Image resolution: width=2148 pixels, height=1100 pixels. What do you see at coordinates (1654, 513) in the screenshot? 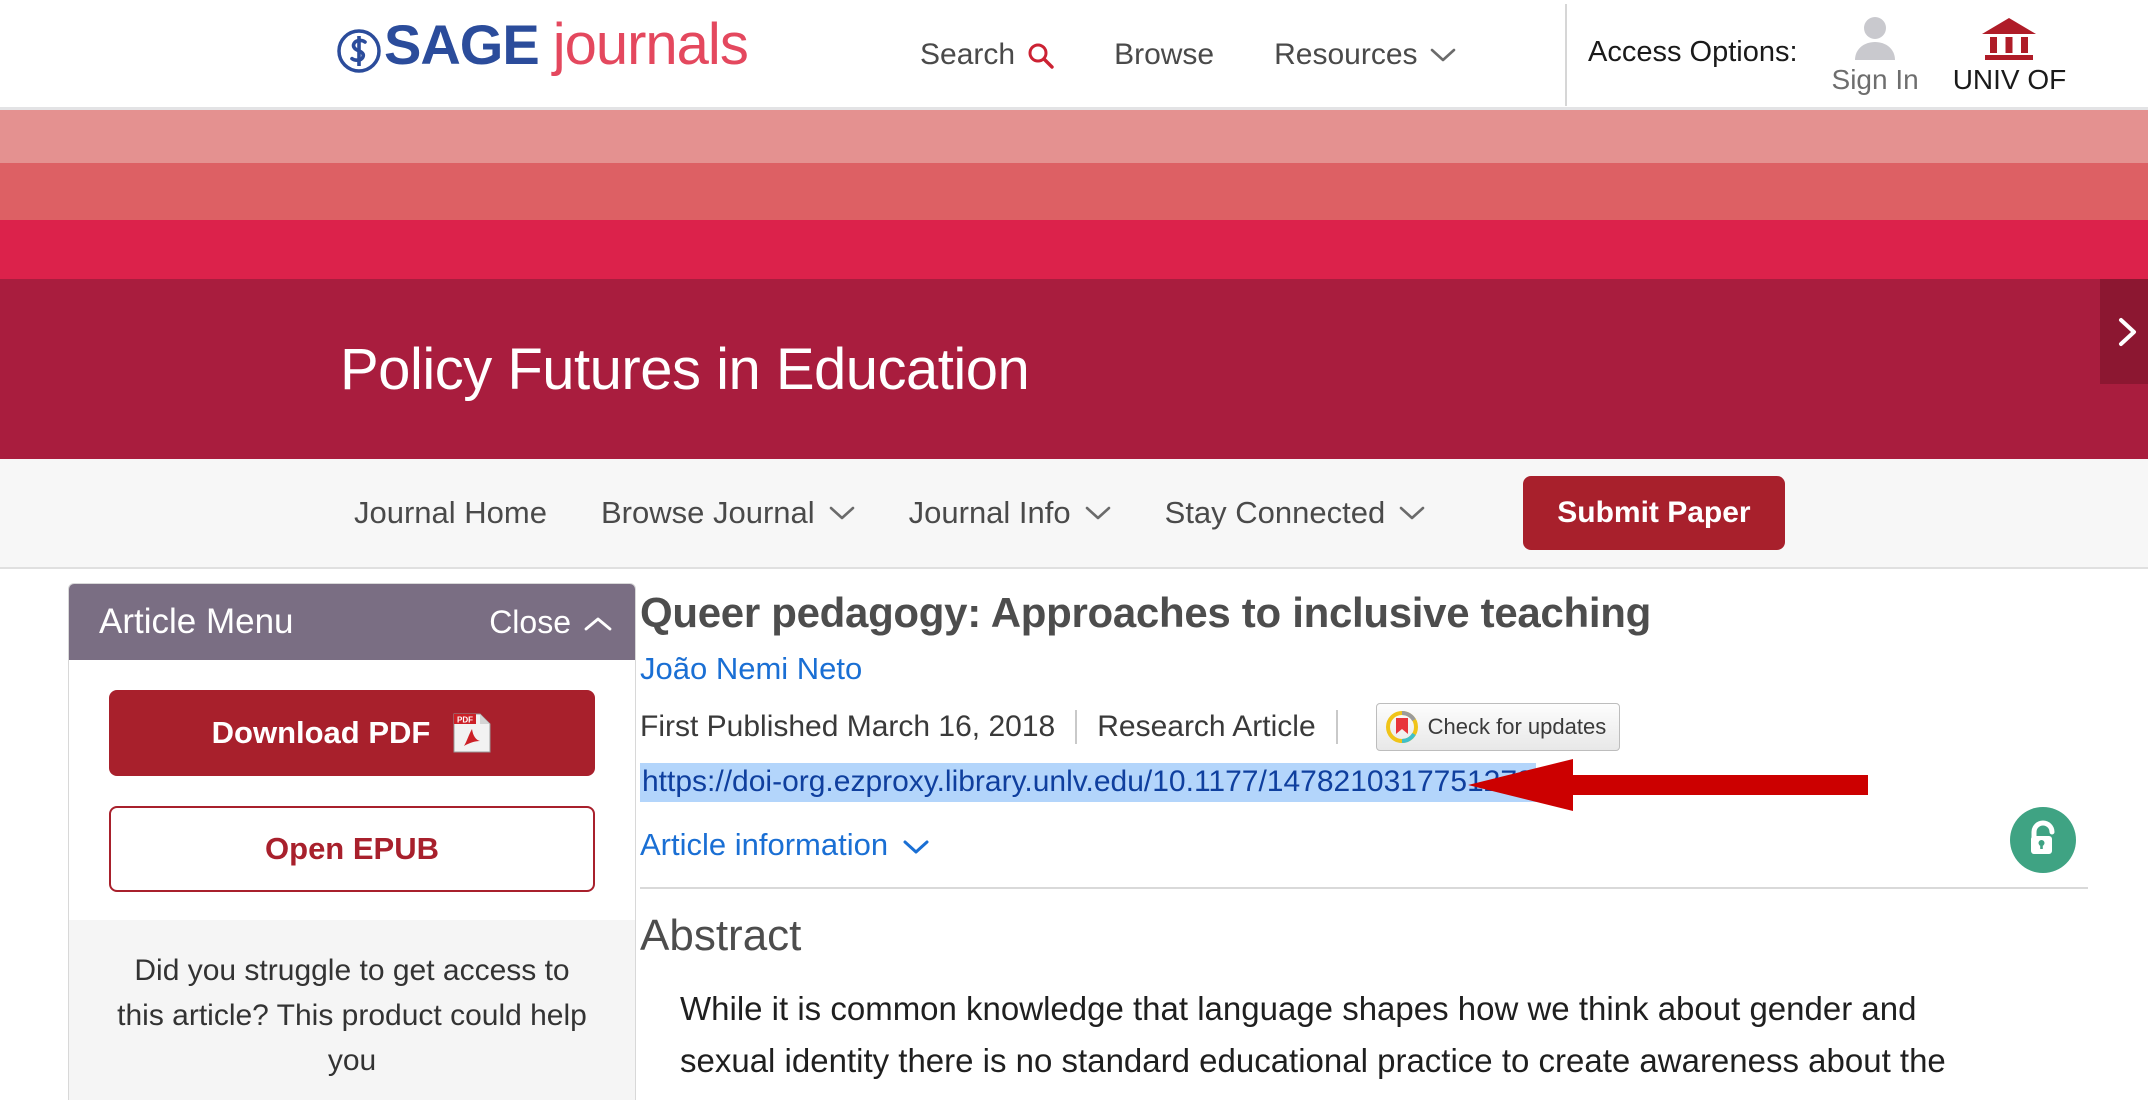
I see `submit-paper-button: Submit Paper` at bounding box center [1654, 513].